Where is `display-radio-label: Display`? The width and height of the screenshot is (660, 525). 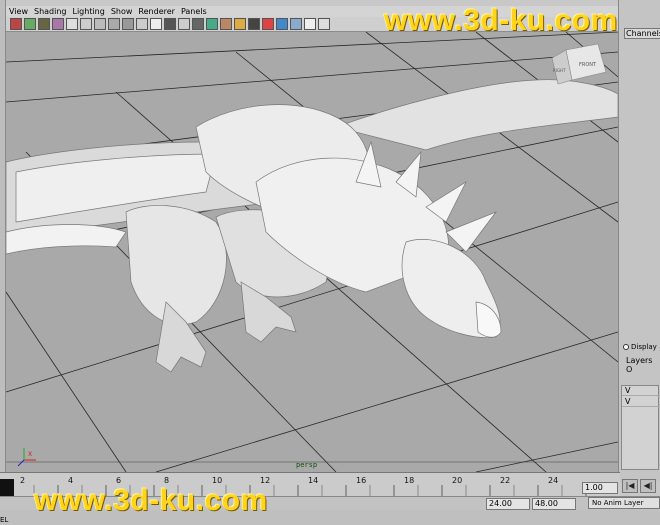
display-radio-label: Display is located at coordinates (644, 347).